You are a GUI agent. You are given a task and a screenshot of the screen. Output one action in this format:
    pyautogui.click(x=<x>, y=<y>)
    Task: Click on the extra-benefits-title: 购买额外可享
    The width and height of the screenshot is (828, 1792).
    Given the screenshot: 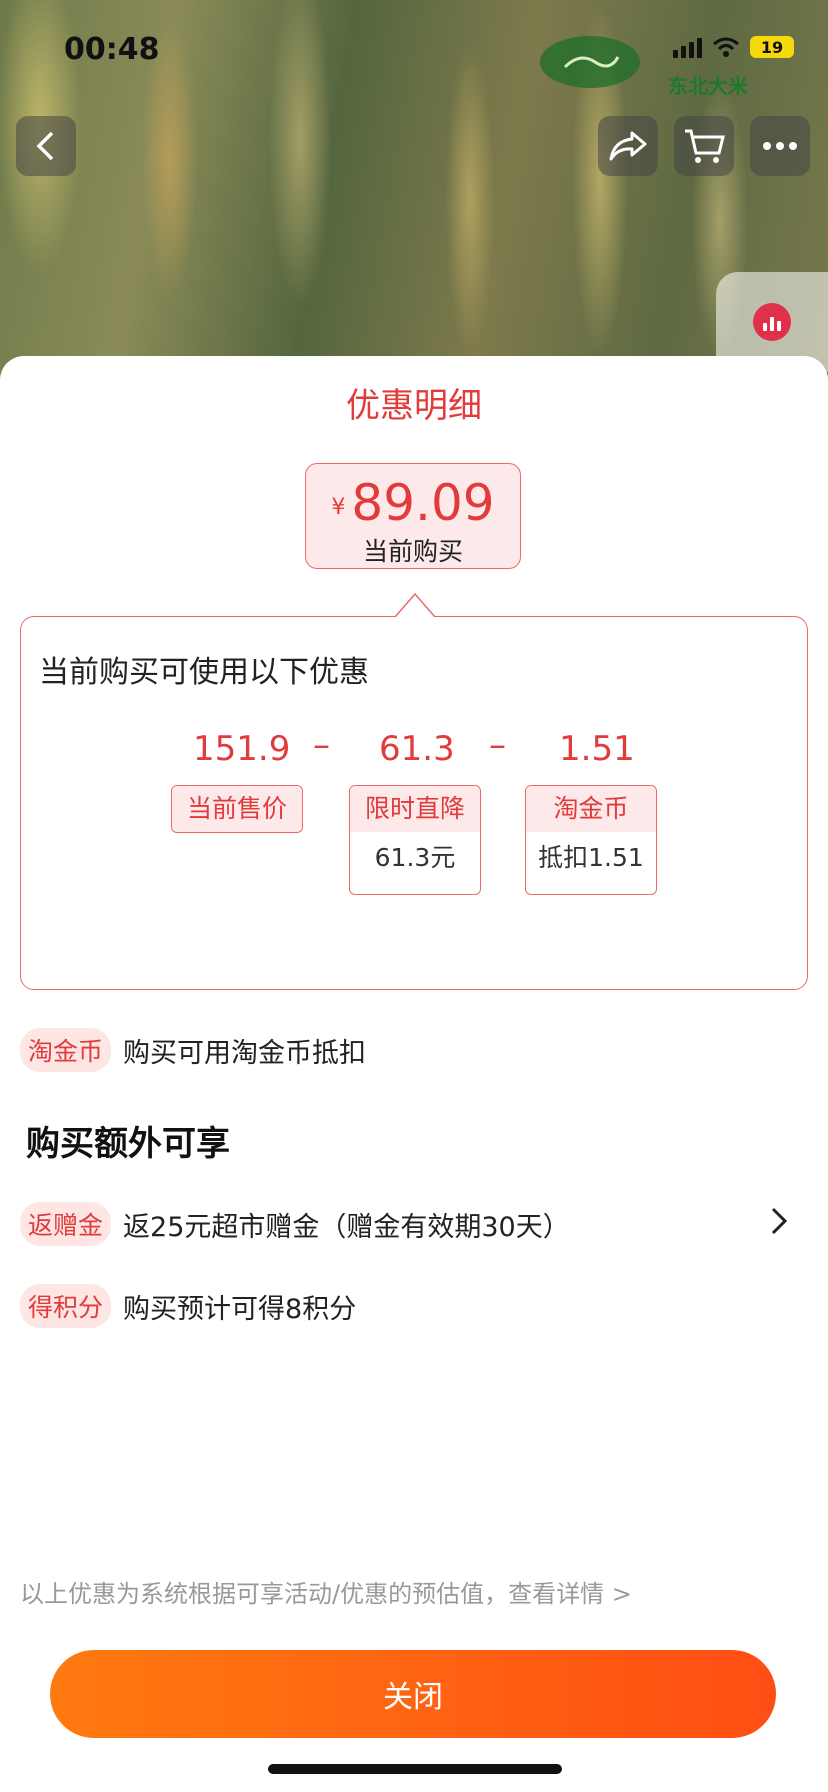 What is the action you would take?
    pyautogui.click(x=128, y=1144)
    